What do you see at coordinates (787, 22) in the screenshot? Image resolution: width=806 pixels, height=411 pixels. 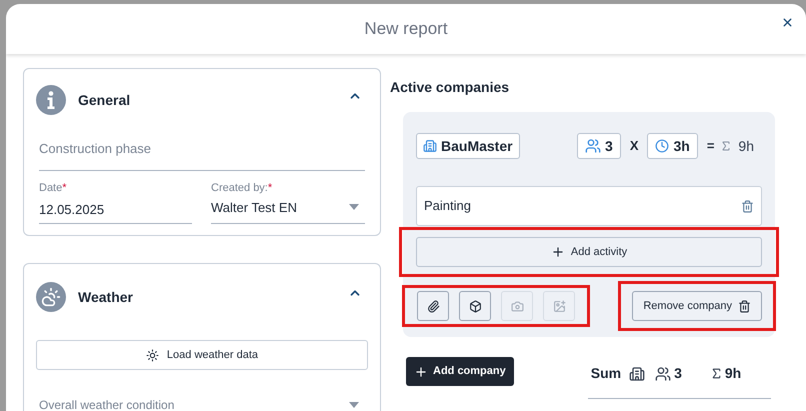 I see `close-button` at bounding box center [787, 22].